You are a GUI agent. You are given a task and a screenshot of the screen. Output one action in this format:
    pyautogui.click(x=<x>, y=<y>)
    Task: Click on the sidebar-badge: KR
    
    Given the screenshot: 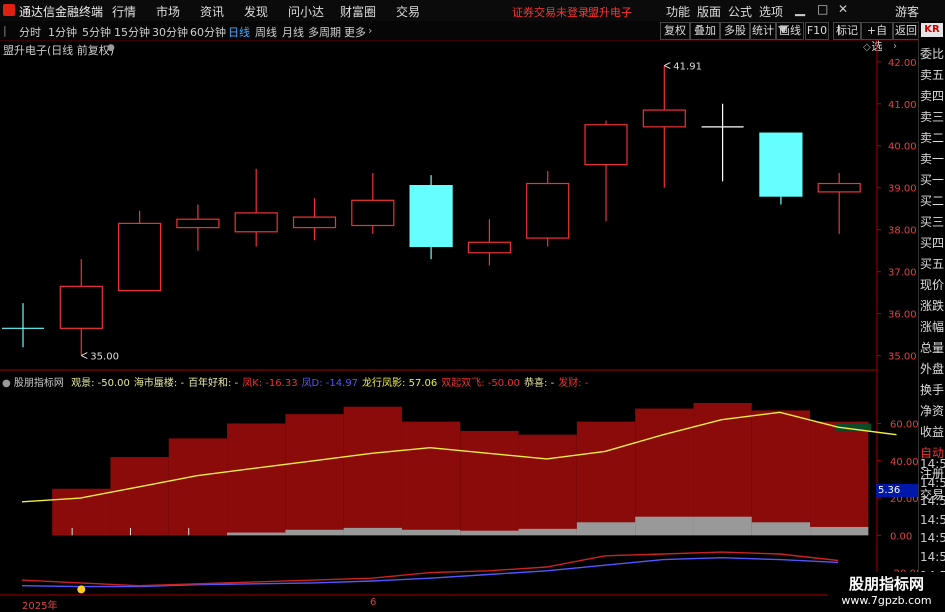 What is the action you would take?
    pyautogui.click(x=932, y=30)
    